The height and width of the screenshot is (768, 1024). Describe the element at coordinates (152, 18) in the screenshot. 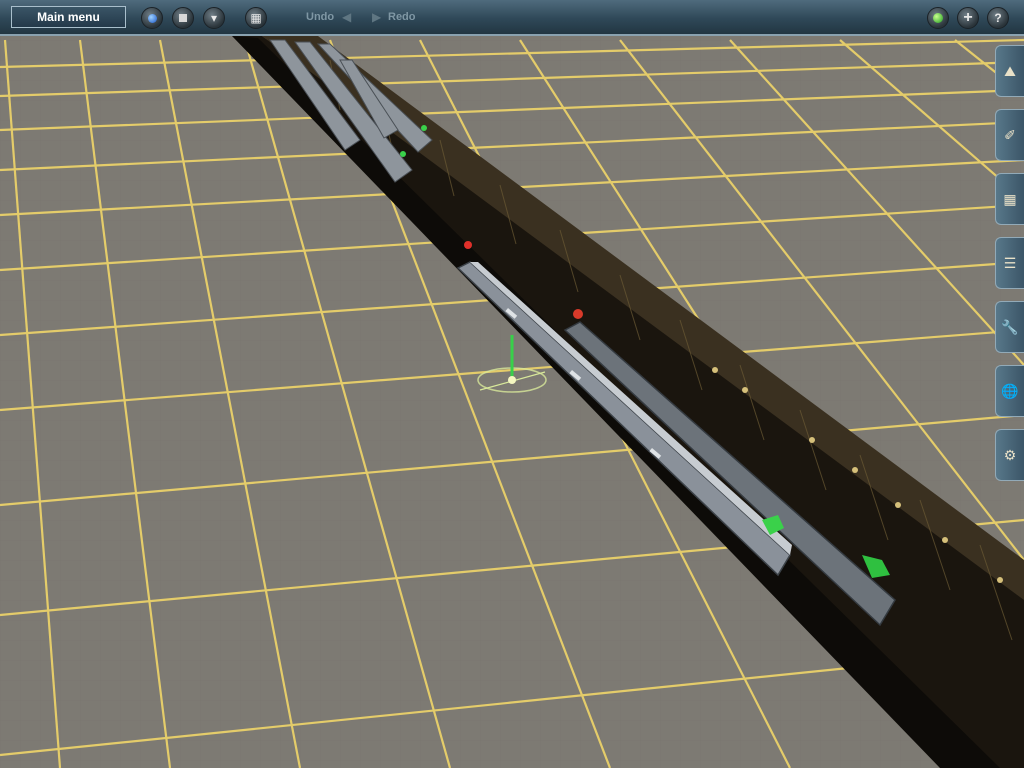

I see `blue-orb-icon` at that location.